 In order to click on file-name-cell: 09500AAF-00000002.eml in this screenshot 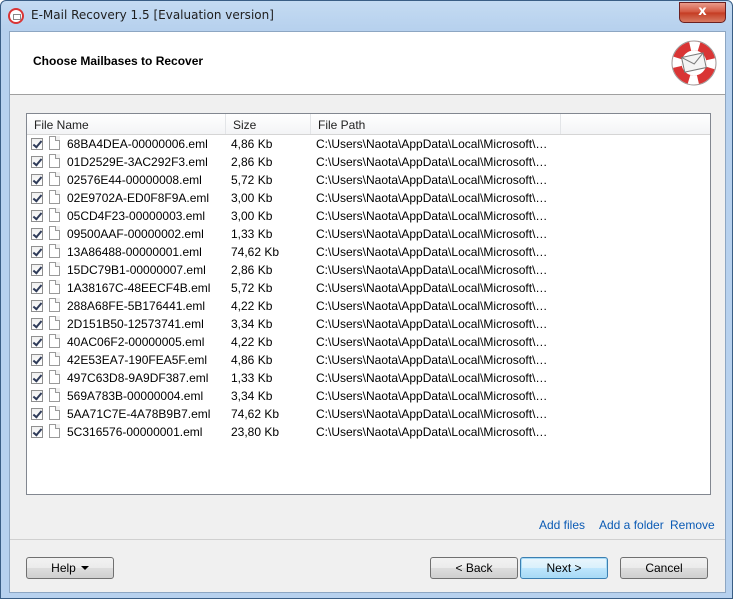, I will do `click(135, 234)`.